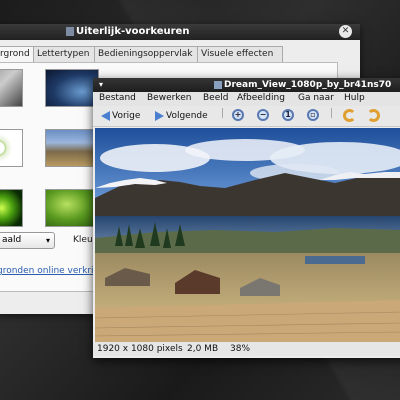 This screenshot has height=400, width=400. I want to click on tab-label: Lettertypen, so click(63, 54).